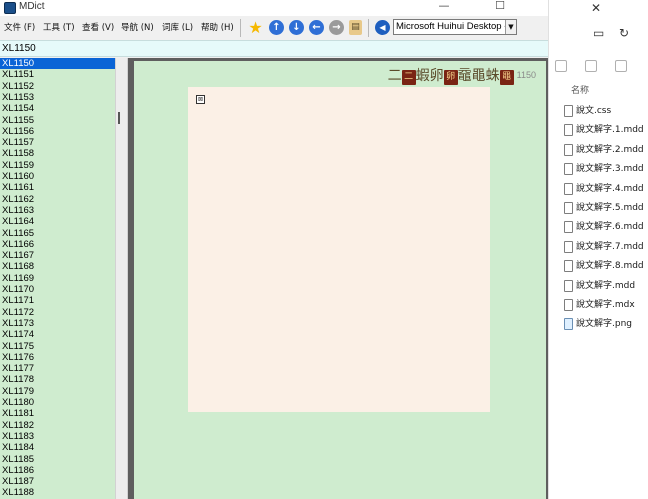 The width and height of the screenshot is (648, 499). Describe the element at coordinates (200, 99) in the screenshot. I see `broken-image-icon: ⊠` at that location.